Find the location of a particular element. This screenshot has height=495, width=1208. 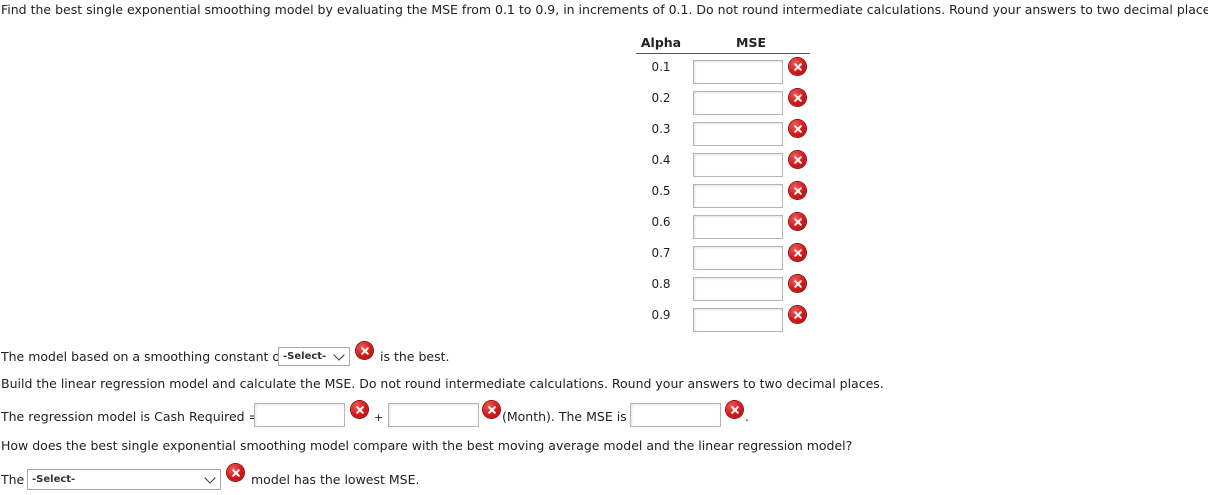

month-mse-text: (Month). The MSE is is located at coordinates (564, 416).